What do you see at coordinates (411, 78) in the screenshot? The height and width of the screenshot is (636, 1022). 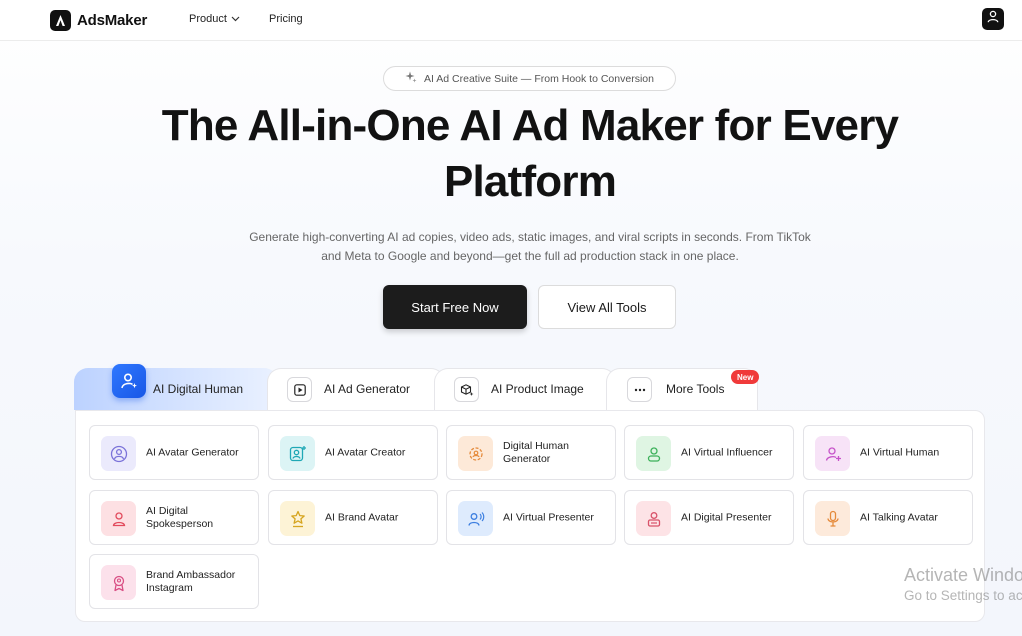 I see `sparkle-icon` at bounding box center [411, 78].